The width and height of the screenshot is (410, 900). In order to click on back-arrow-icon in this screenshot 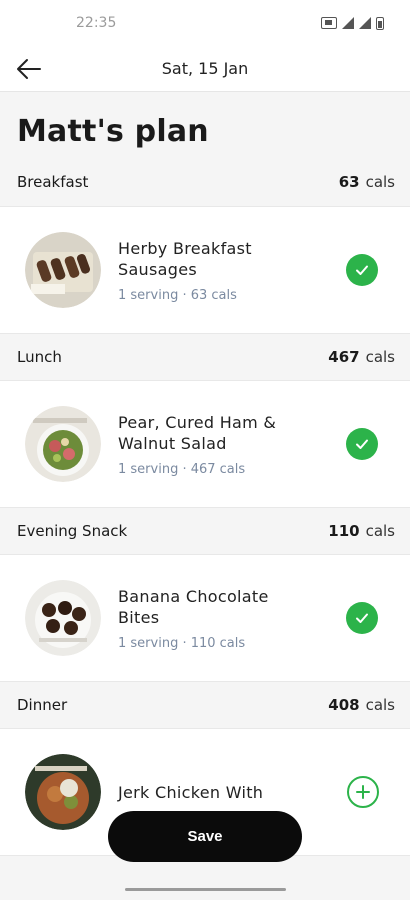, I will do `click(29, 69)`.